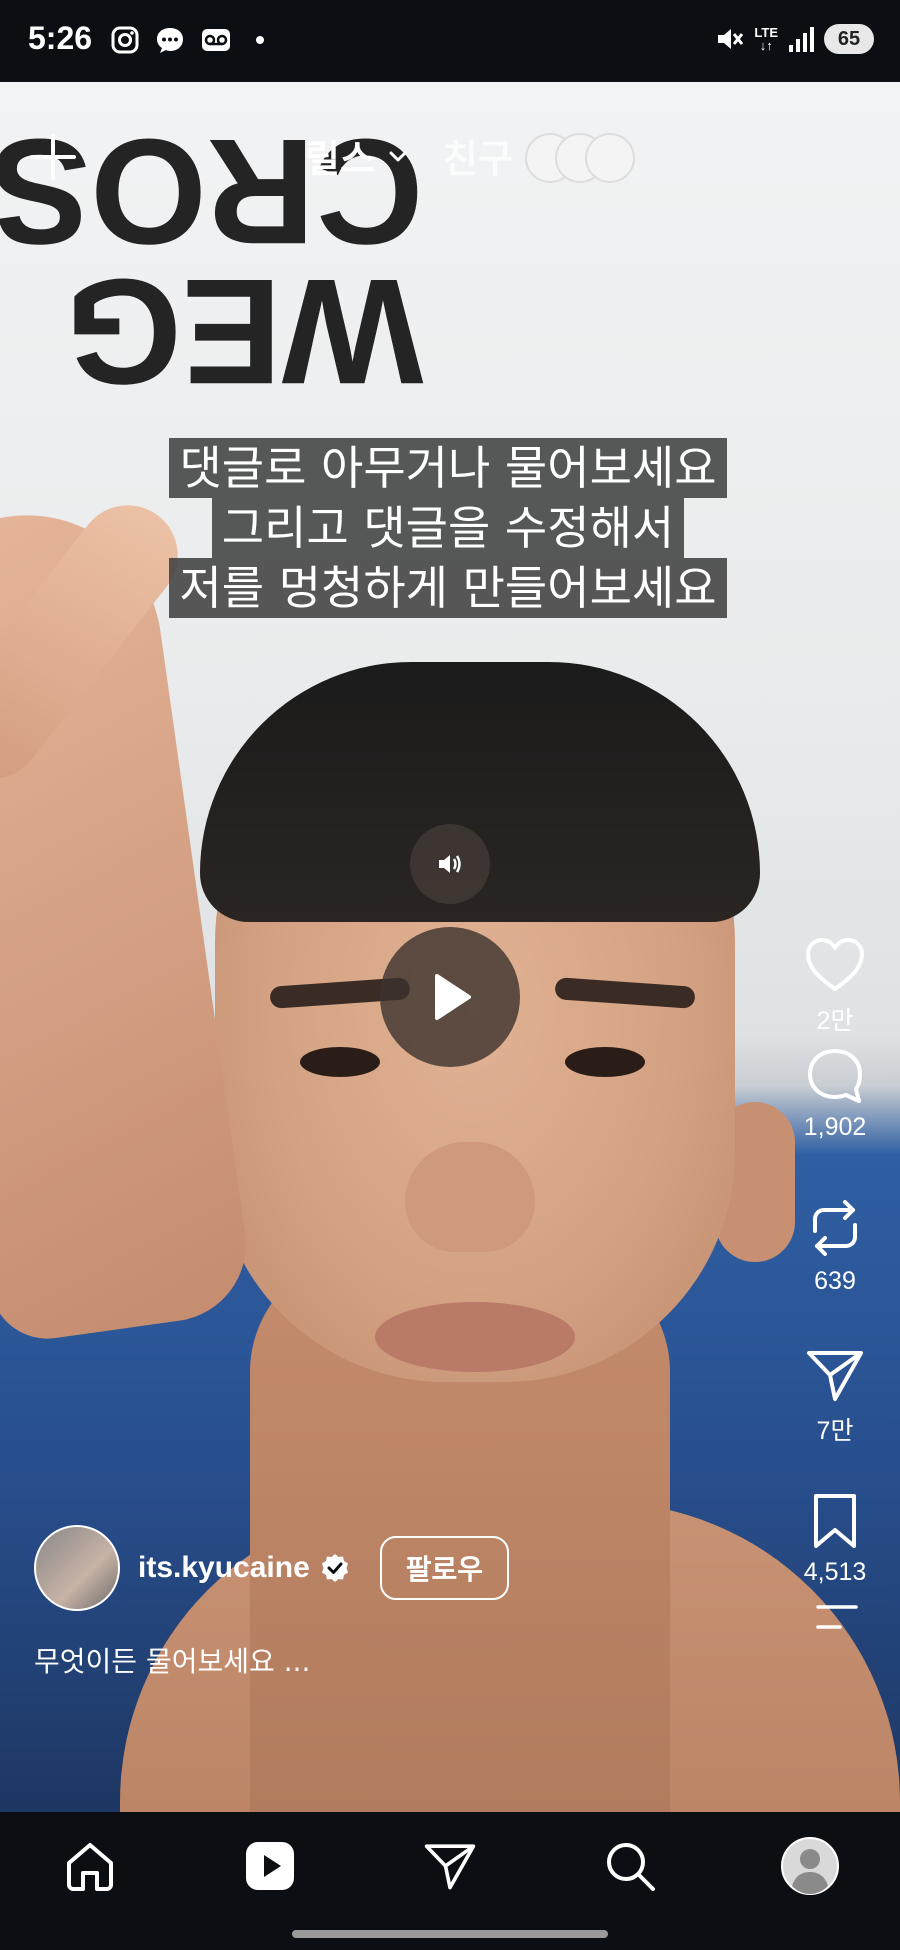 This screenshot has height=1950, width=900. I want to click on gesture-home-bar, so click(450, 1934).